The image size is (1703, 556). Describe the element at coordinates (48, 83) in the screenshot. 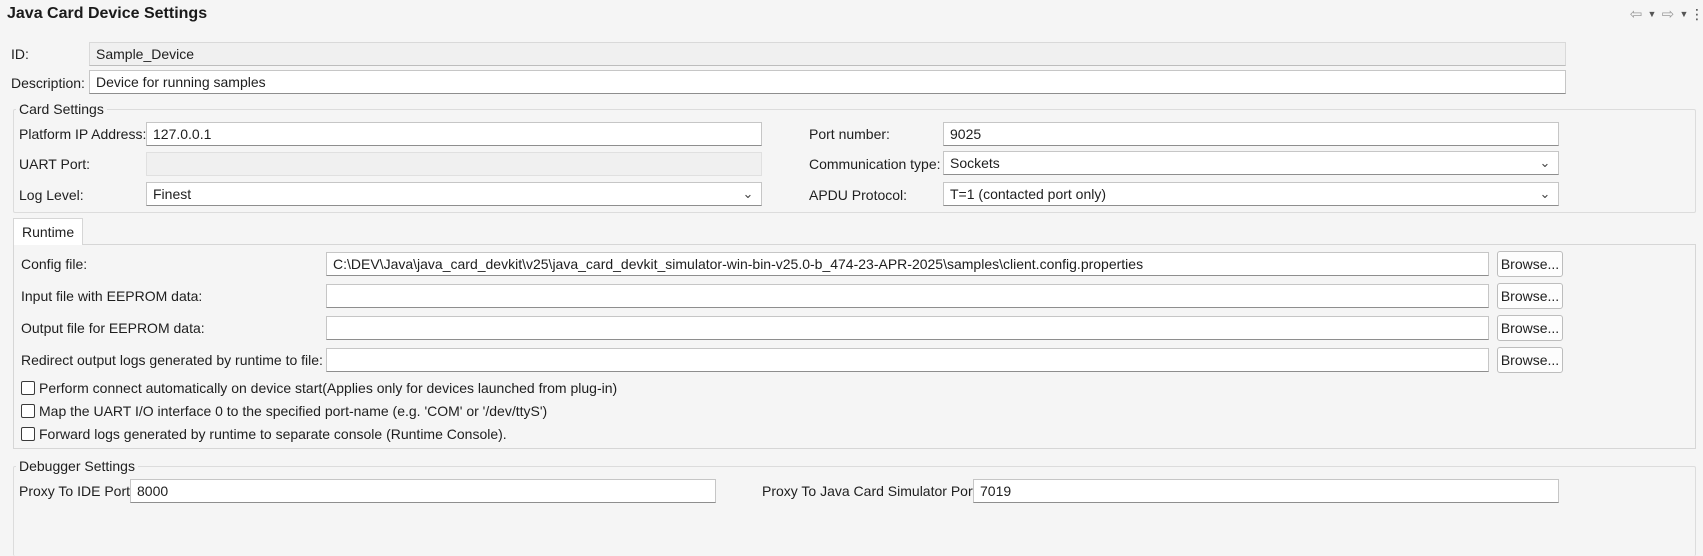

I see `description-label: Description:` at that location.